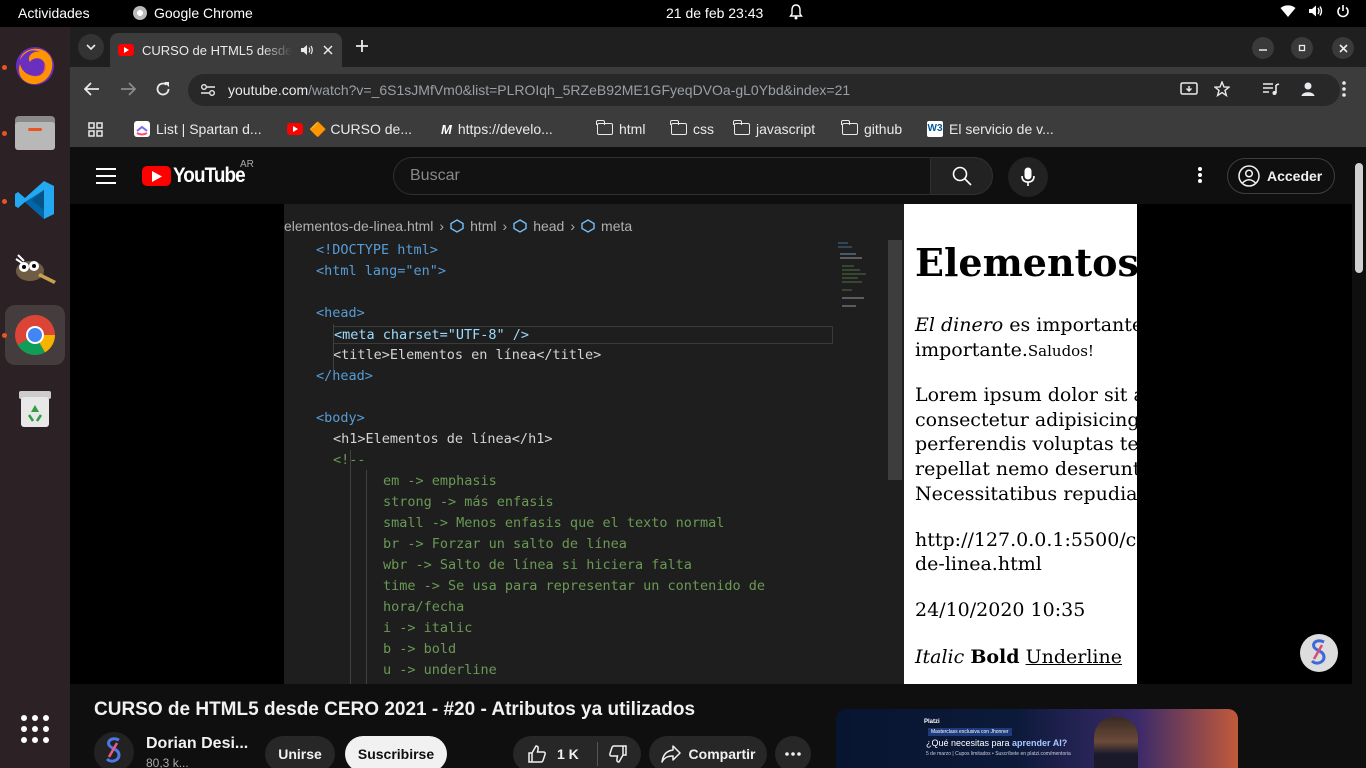  Describe the element at coordinates (340, 313) in the screenshot. I see `code-line: <head>` at that location.